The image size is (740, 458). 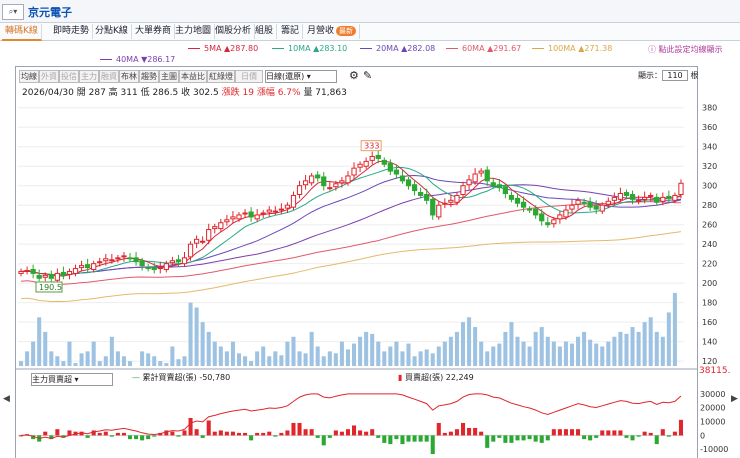 What do you see at coordinates (109, 76) in the screenshot?
I see `btn-margin: 融資` at bounding box center [109, 76].